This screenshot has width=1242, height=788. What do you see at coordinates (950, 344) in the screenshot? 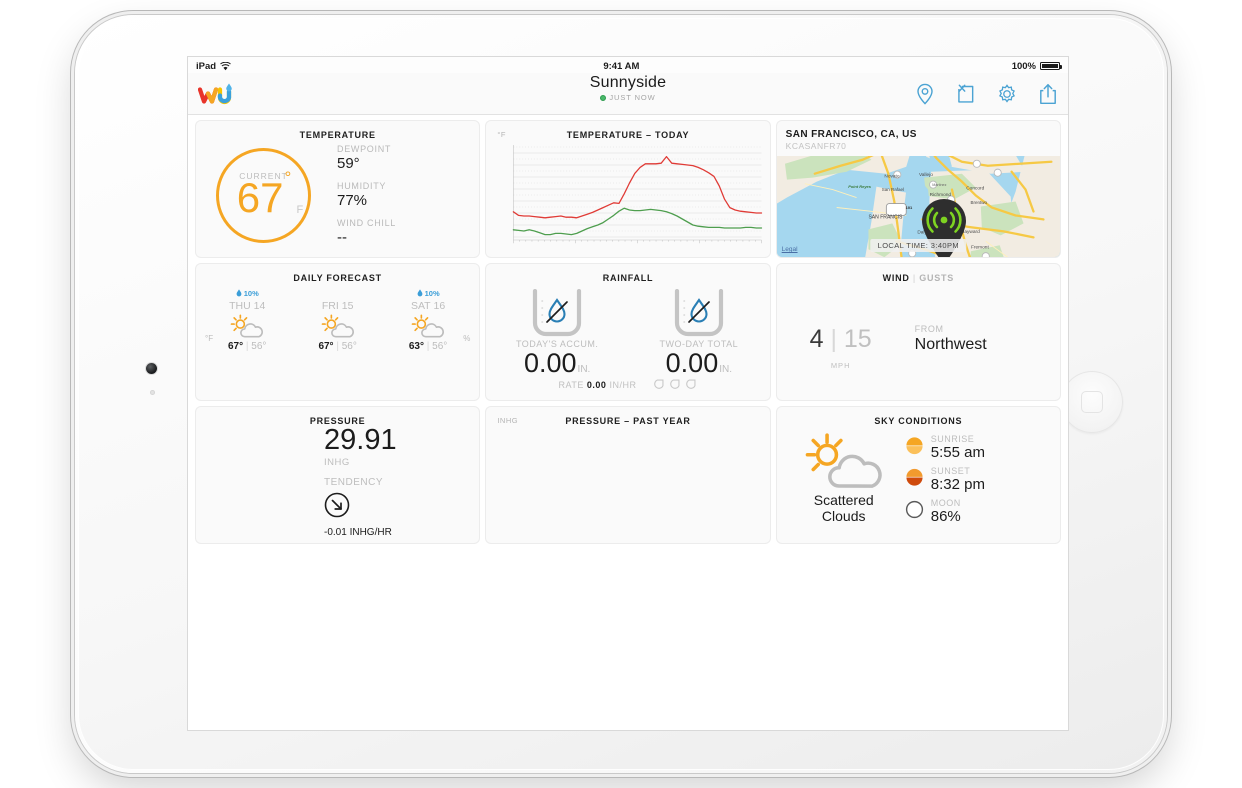
I see `wind-from-value: Northwest` at bounding box center [950, 344].